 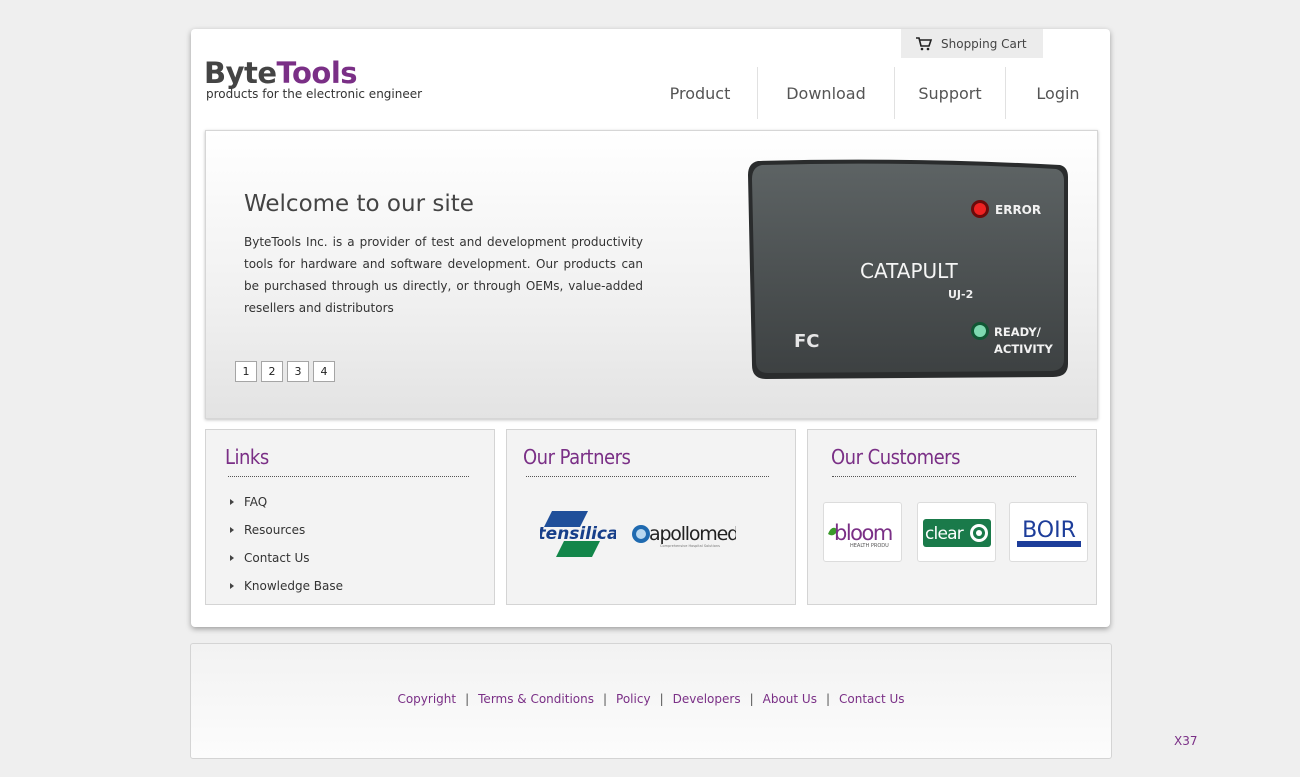 What do you see at coordinates (285, 371) in the screenshot?
I see `slide-pager: 1 2 3 4` at bounding box center [285, 371].